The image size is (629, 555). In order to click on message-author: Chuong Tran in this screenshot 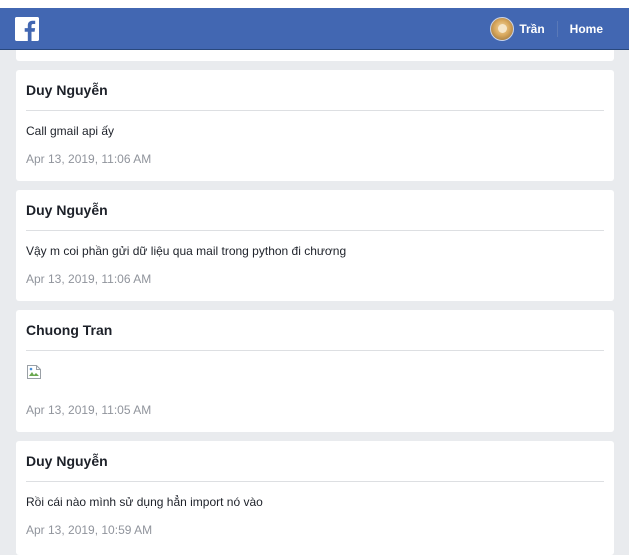, I will do `click(69, 330)`.